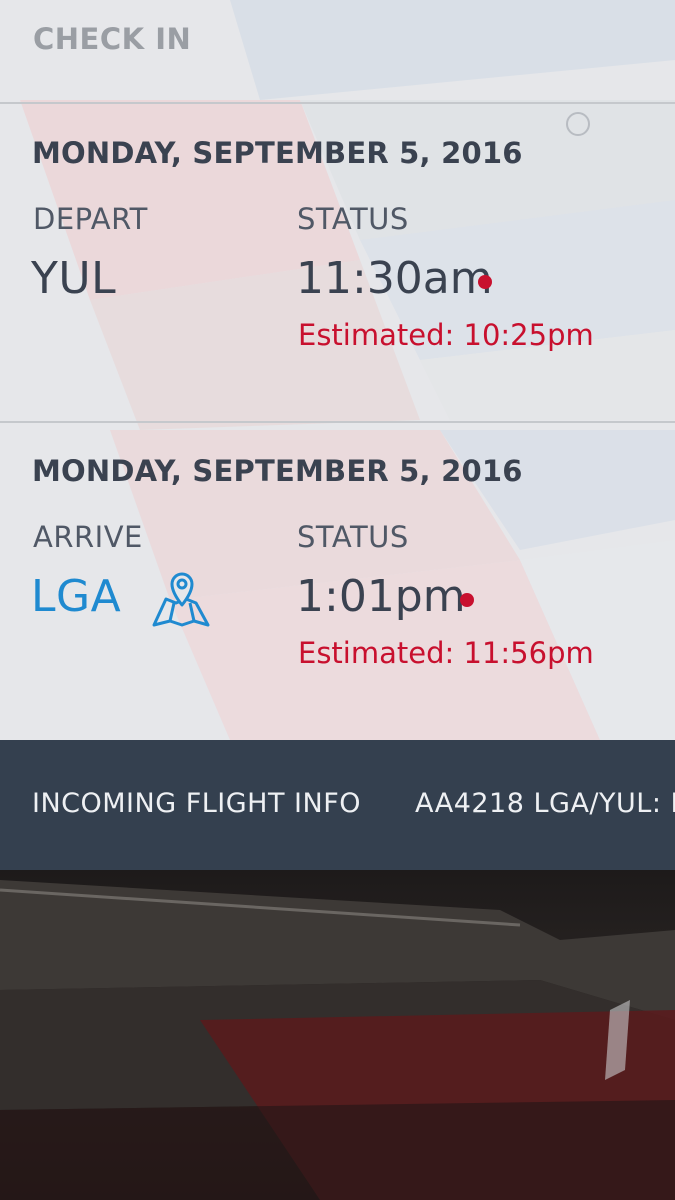 The height and width of the screenshot is (1200, 675). Describe the element at coordinates (76, 596) in the screenshot. I see `arrive-airport-link: LGA` at that location.